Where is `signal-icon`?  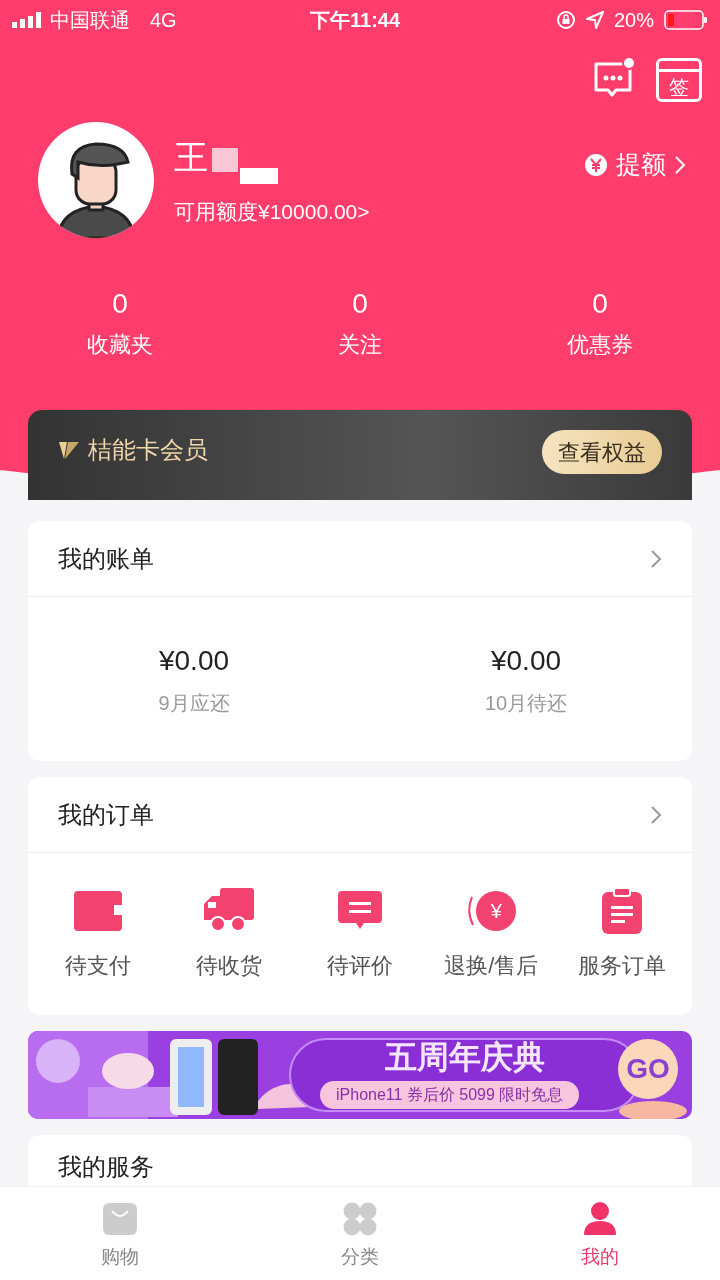 signal-icon is located at coordinates (28, 20).